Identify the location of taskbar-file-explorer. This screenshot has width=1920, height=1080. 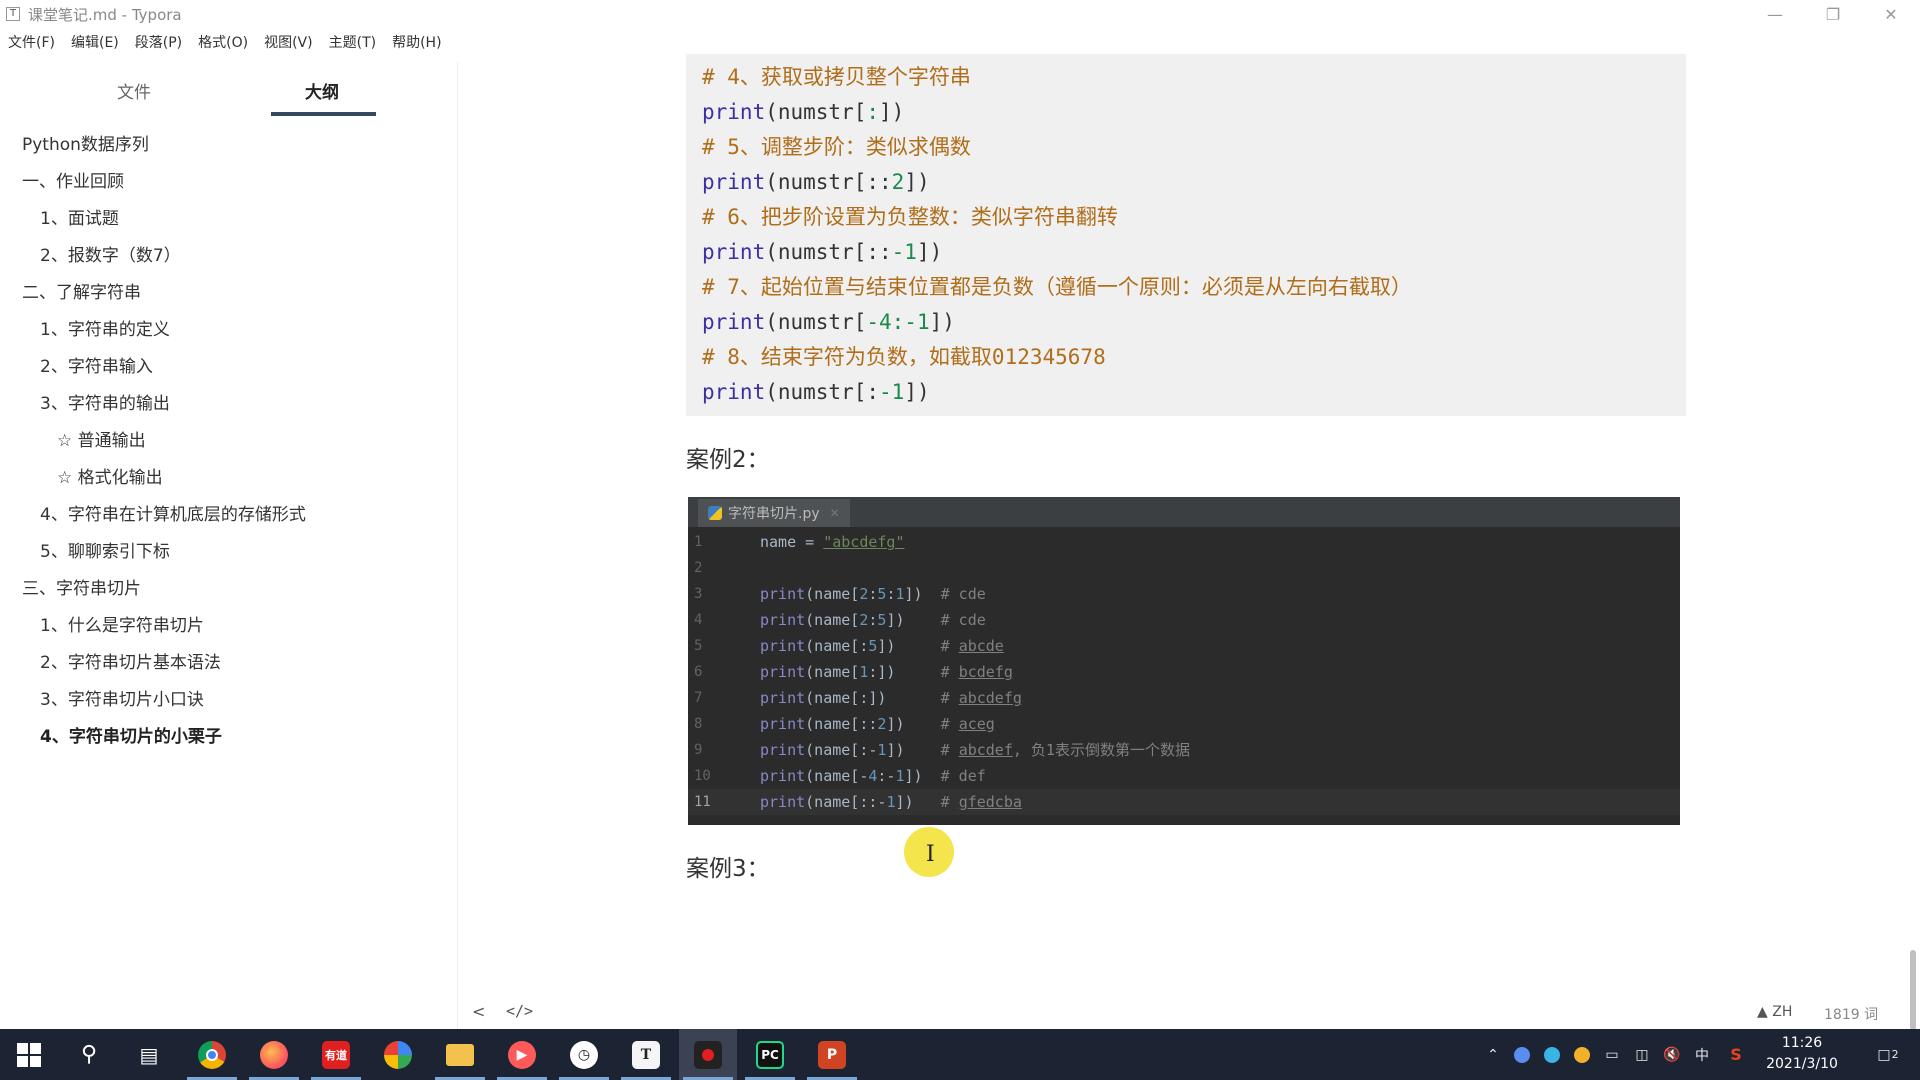
(460, 1054).